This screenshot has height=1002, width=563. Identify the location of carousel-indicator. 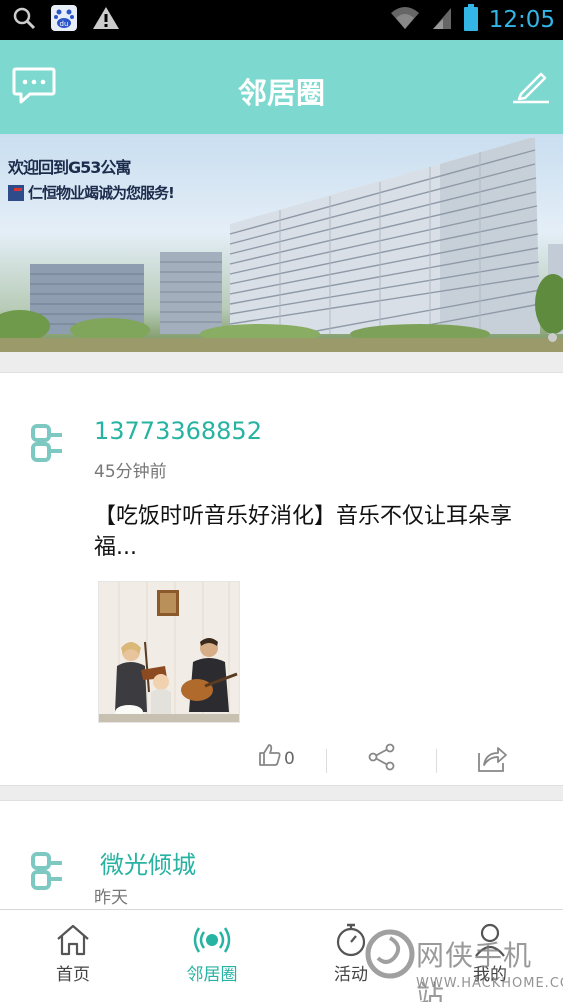
(552, 337).